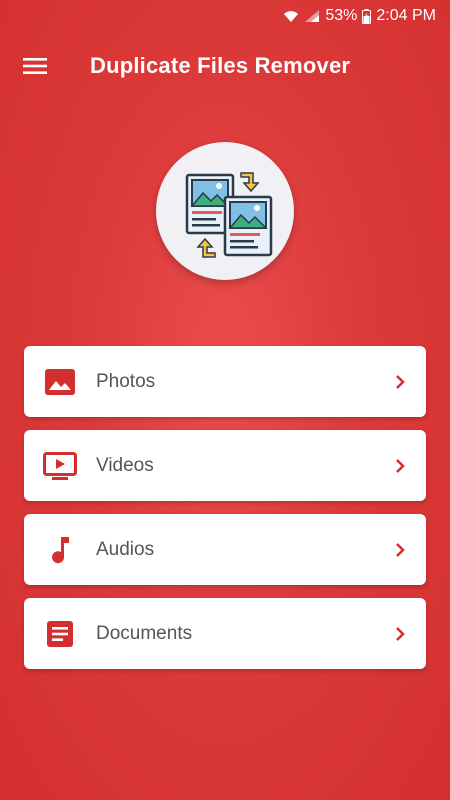  What do you see at coordinates (225, 381) in the screenshot?
I see `photos-card: Photos` at bounding box center [225, 381].